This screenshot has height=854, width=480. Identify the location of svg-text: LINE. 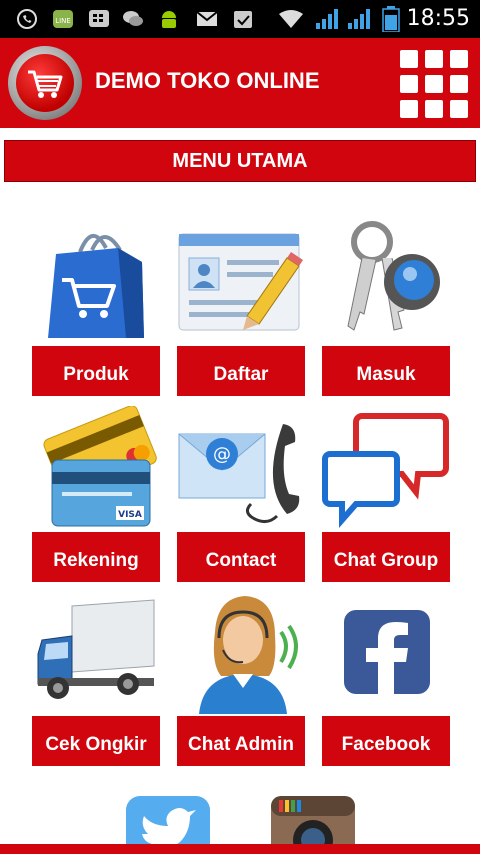
(63, 21).